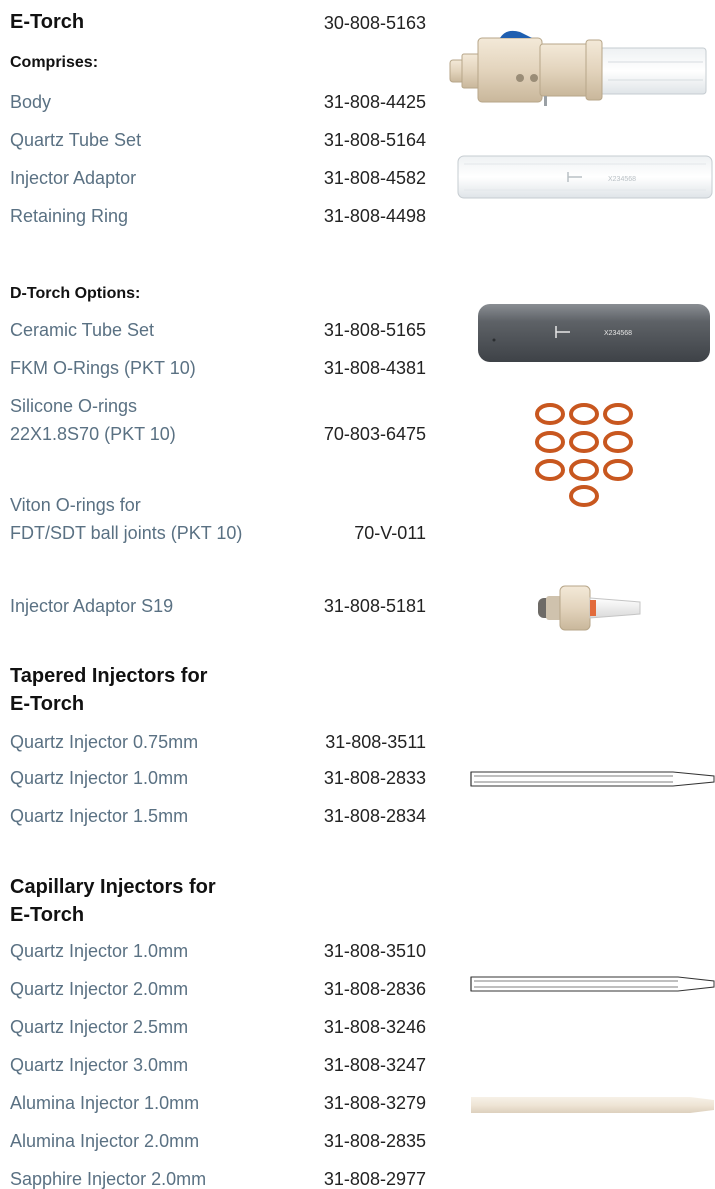 The width and height of the screenshot is (715, 1189). What do you see at coordinates (82, 330) in the screenshot?
I see `list-item-label: Ceramic Tube Set` at bounding box center [82, 330].